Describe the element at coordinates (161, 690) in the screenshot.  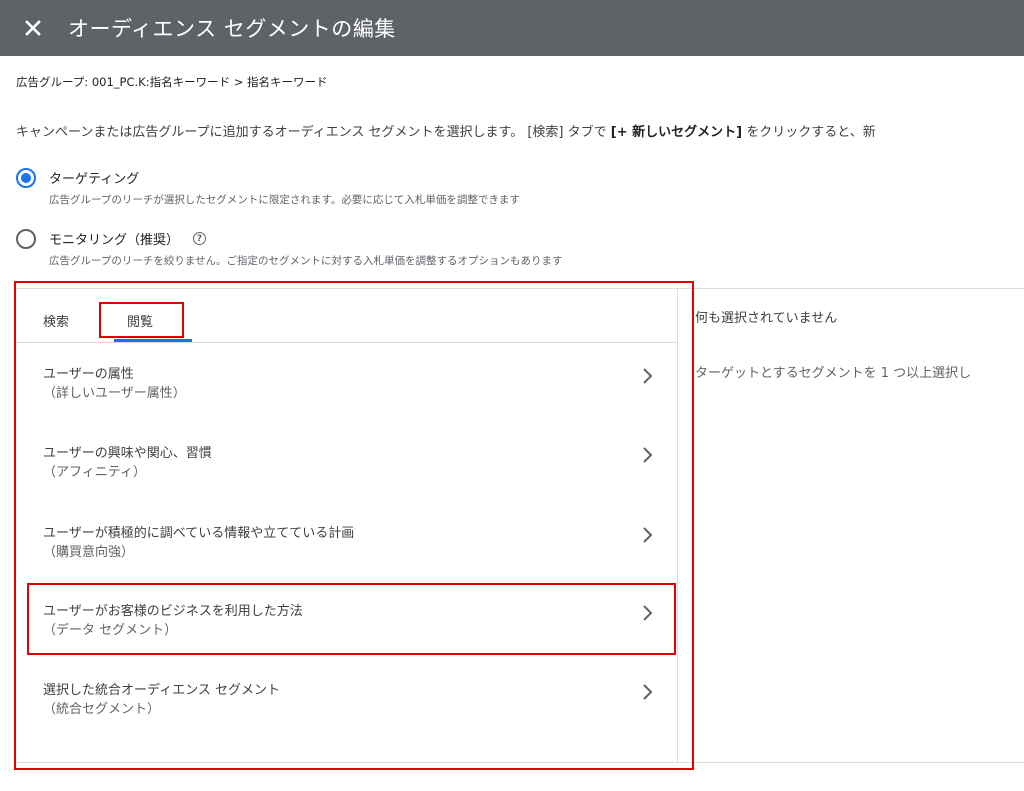
I see `category-title: 選択した統合オーディエンス セグメント` at that location.